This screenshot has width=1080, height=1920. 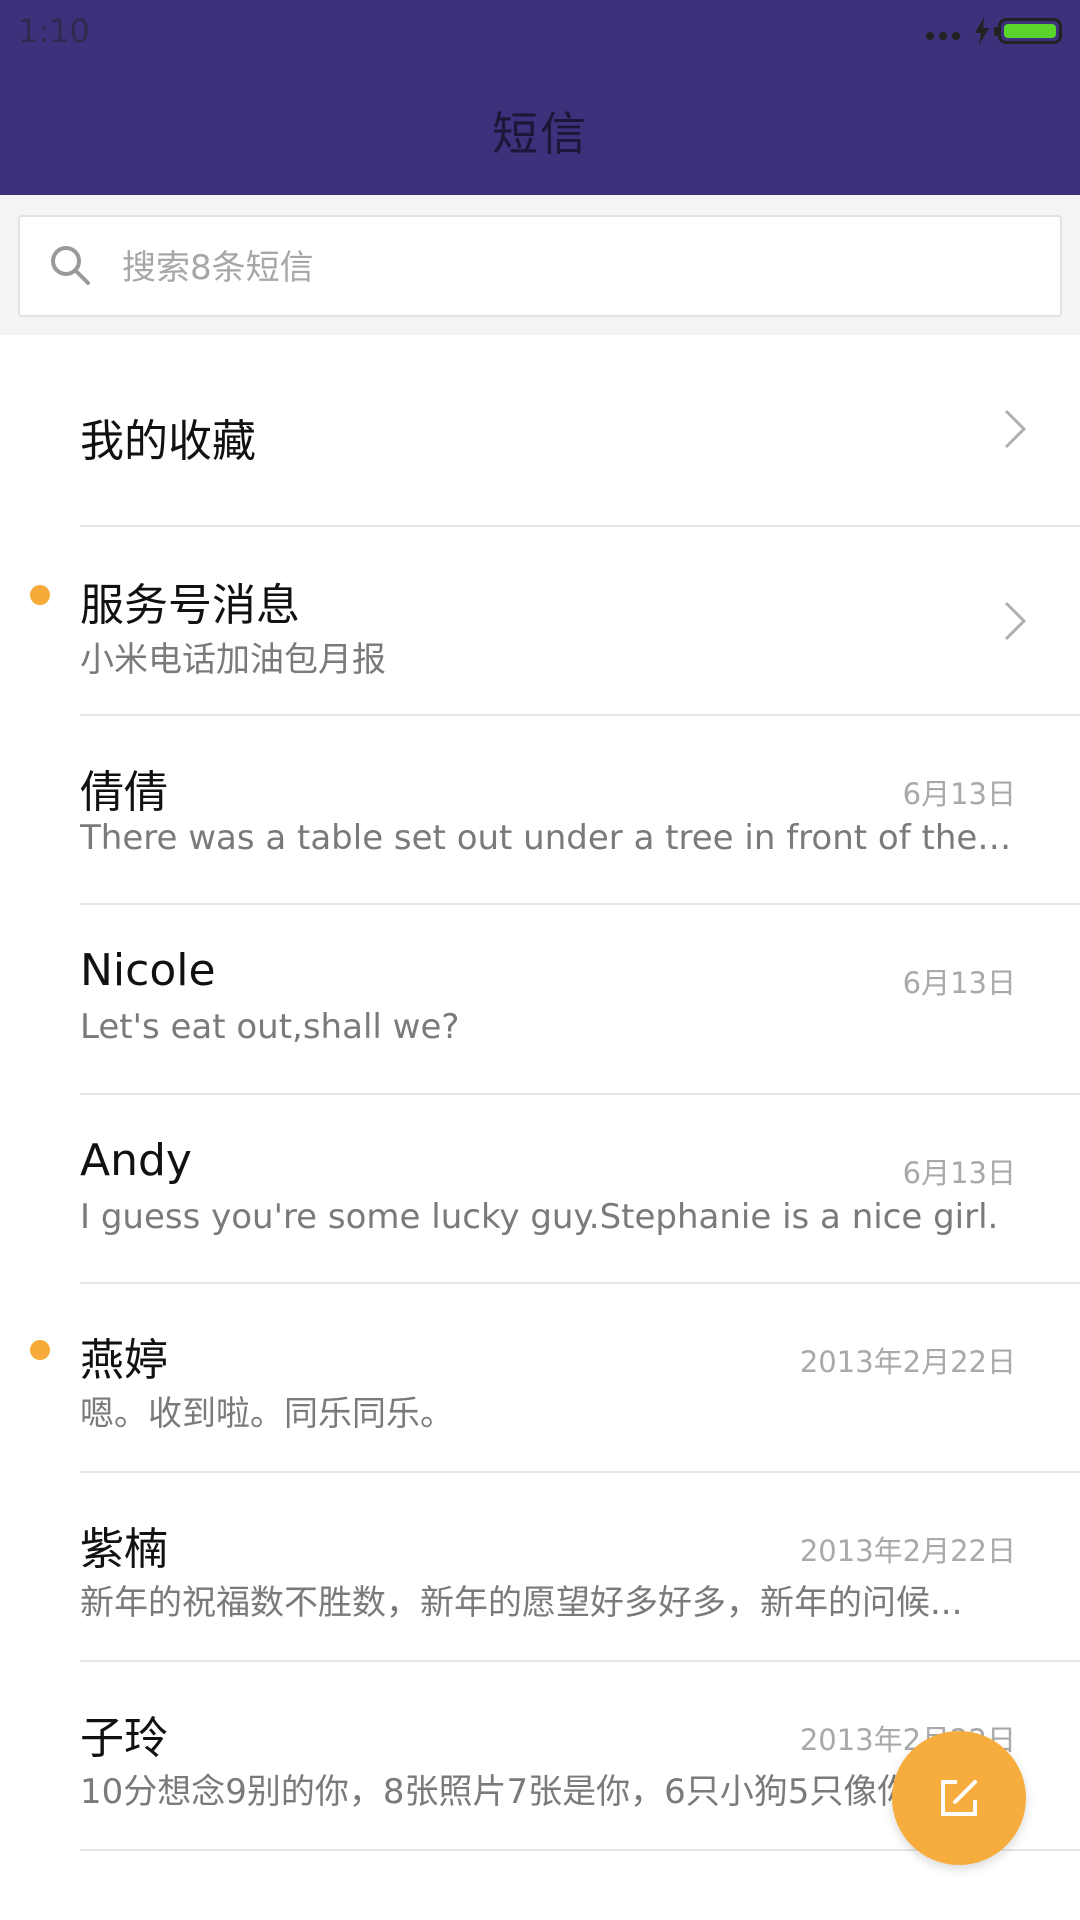 What do you see at coordinates (124, 1738) in the screenshot?
I see `contact-name: 子玲` at bounding box center [124, 1738].